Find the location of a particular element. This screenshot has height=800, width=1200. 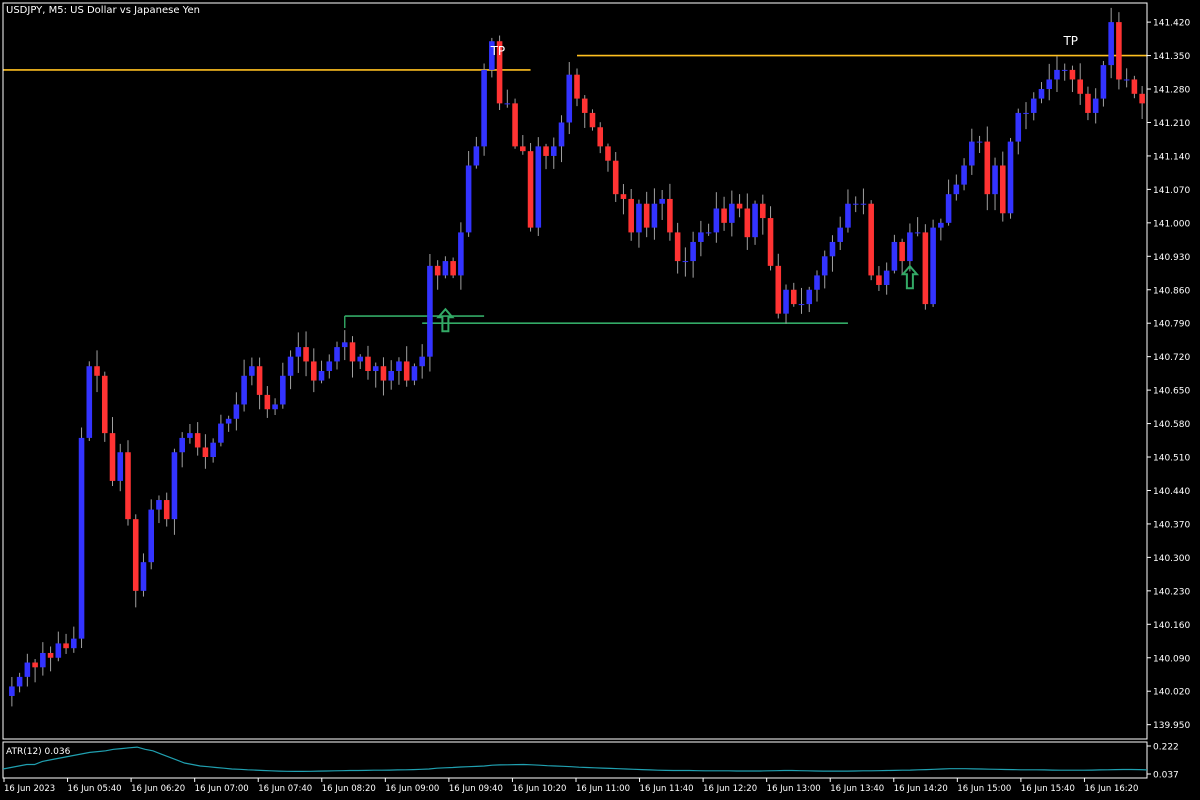

price-tick-label: 140.930 is located at coordinates (1171, 258).